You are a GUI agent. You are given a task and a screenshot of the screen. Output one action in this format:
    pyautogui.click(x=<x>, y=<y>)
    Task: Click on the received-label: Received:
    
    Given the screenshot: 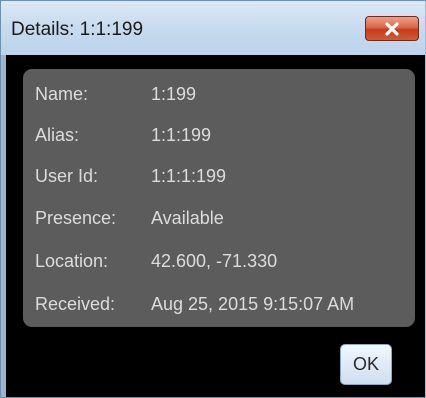 What is the action you would take?
    pyautogui.click(x=75, y=304)
    